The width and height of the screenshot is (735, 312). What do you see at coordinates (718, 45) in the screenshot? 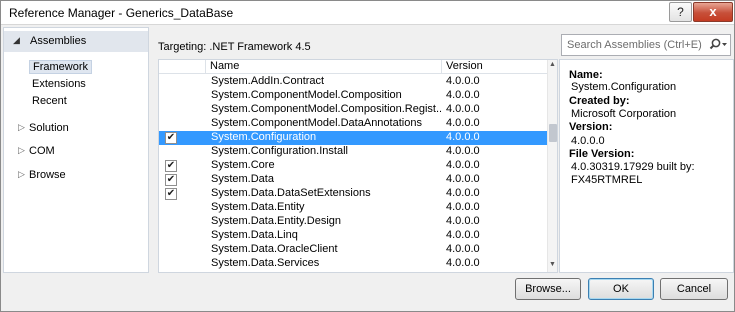
I see `search-icon` at bounding box center [718, 45].